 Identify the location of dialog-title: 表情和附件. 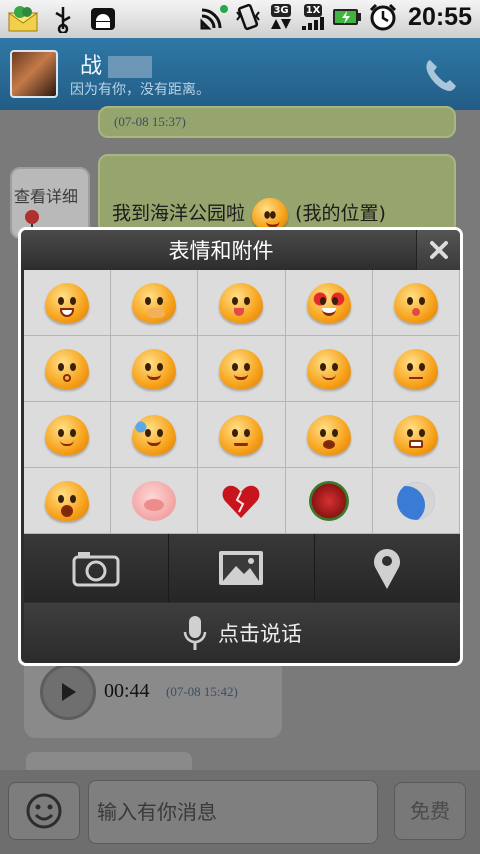
(221, 251).